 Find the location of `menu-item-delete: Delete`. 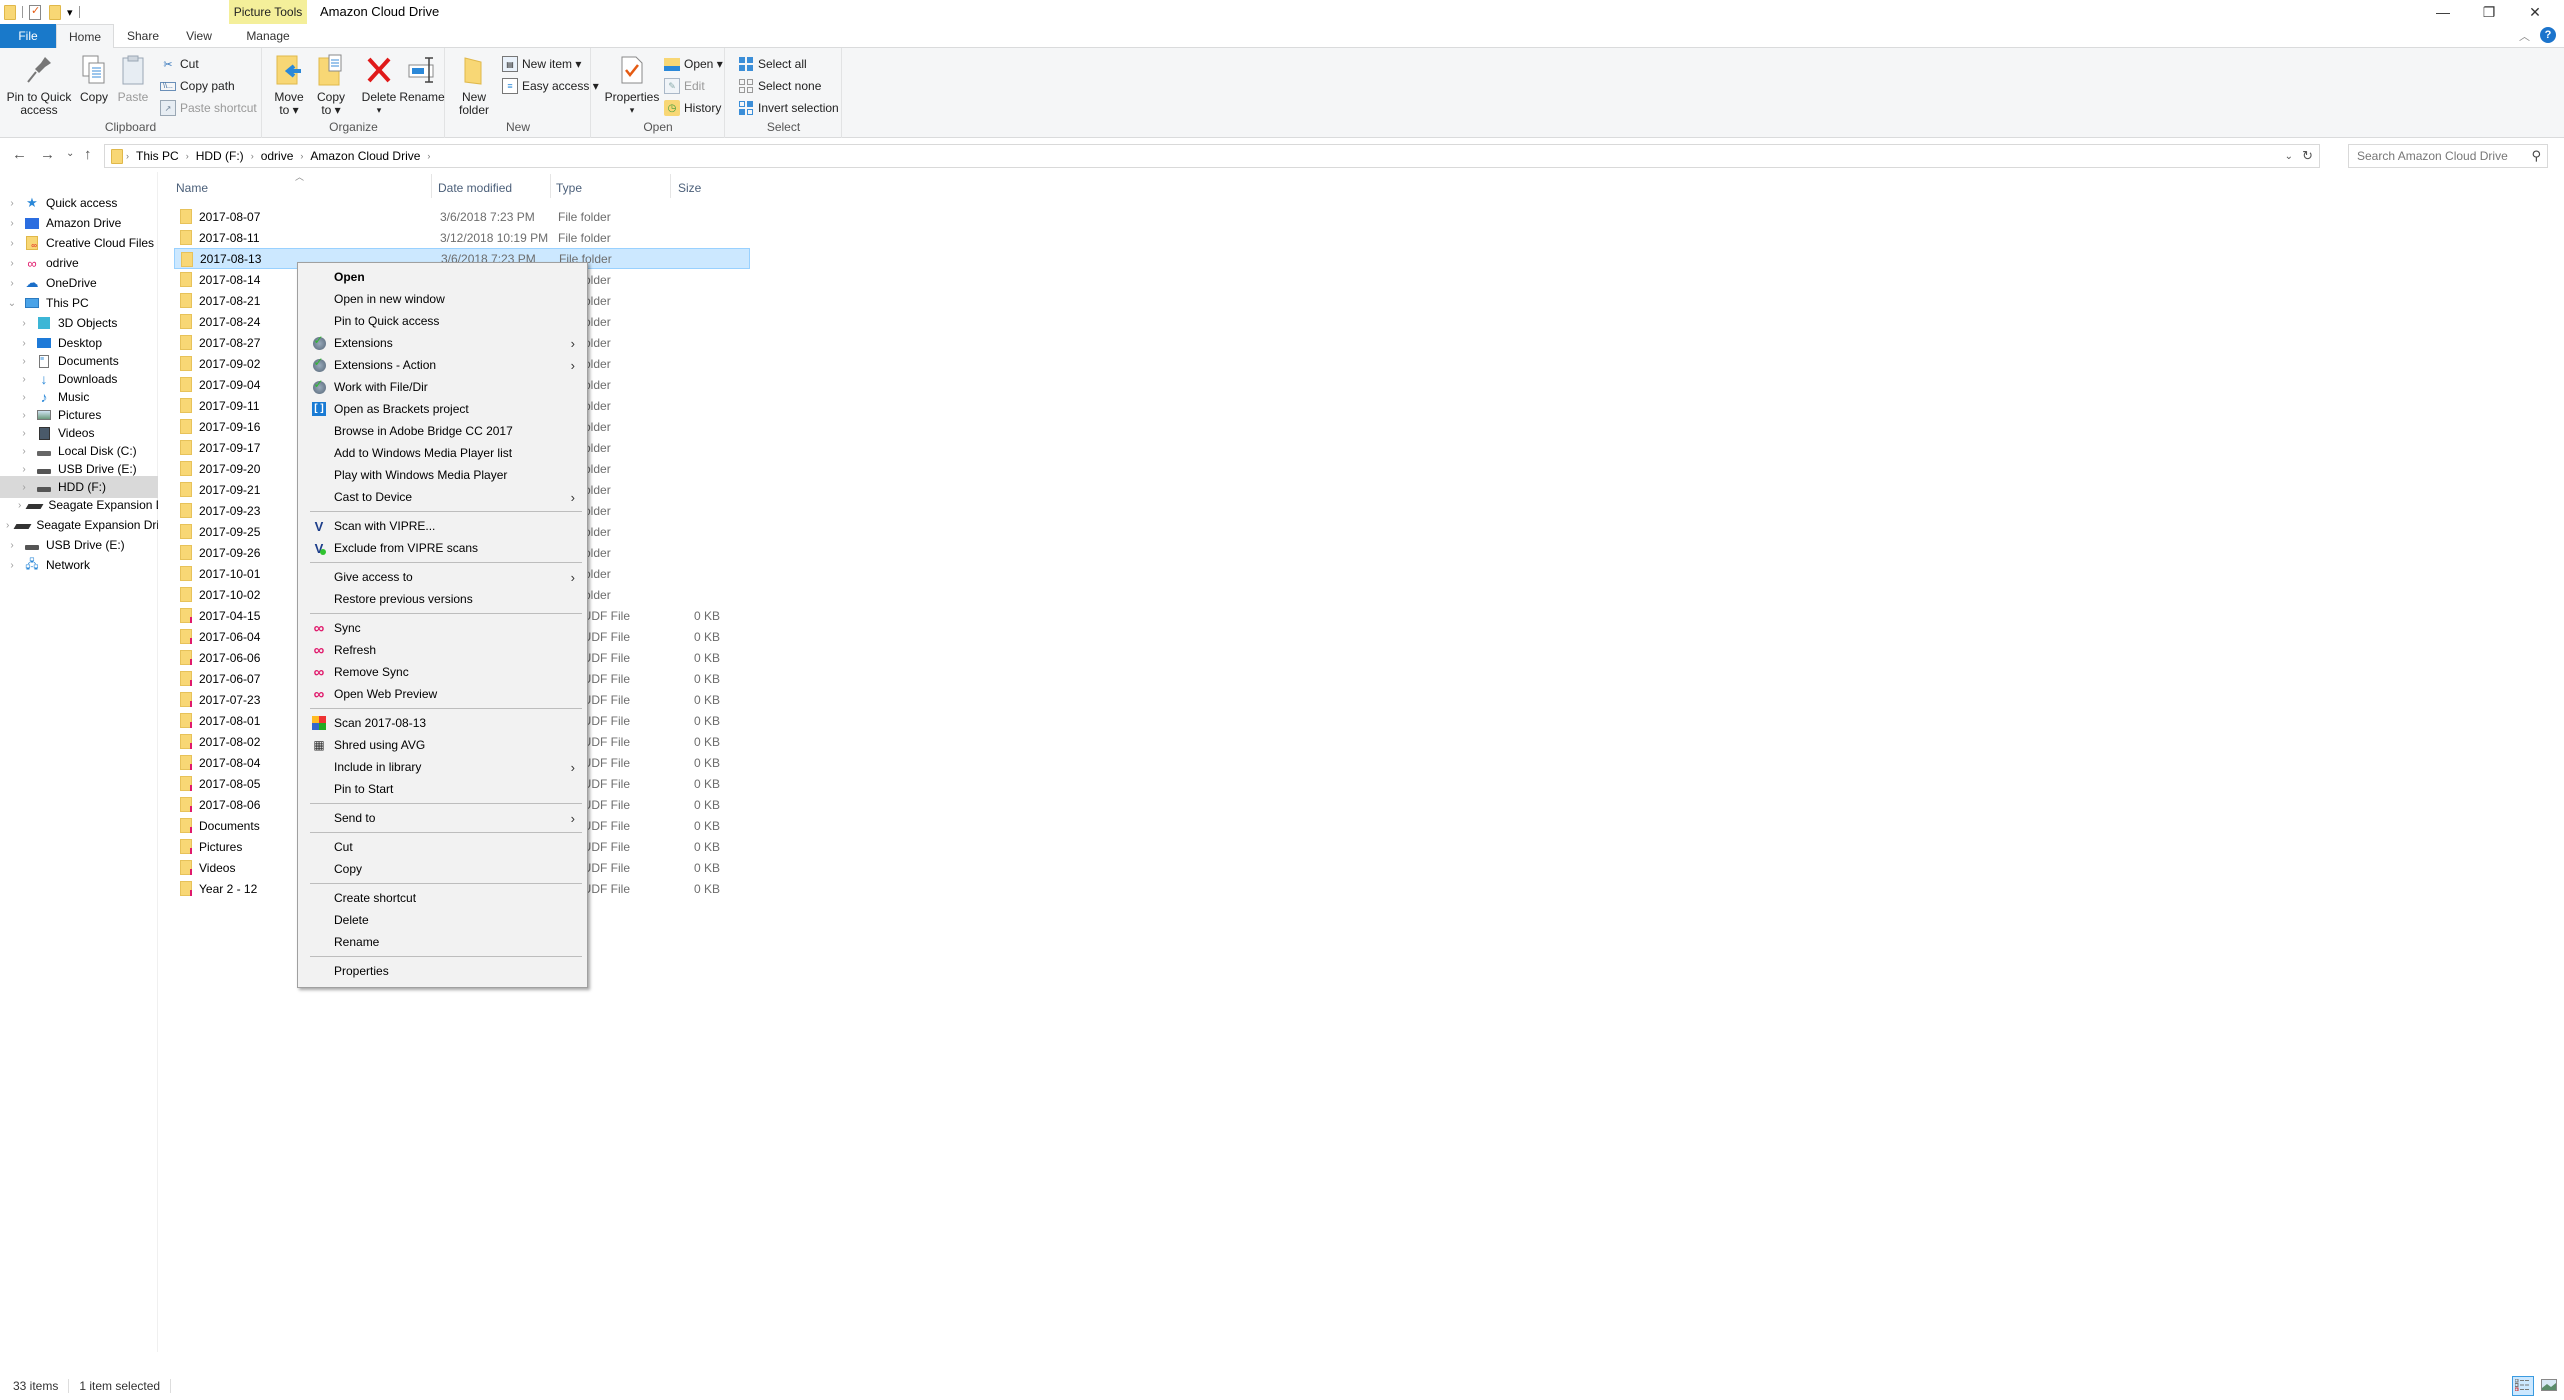

menu-item-delete: Delete is located at coordinates (442, 920).